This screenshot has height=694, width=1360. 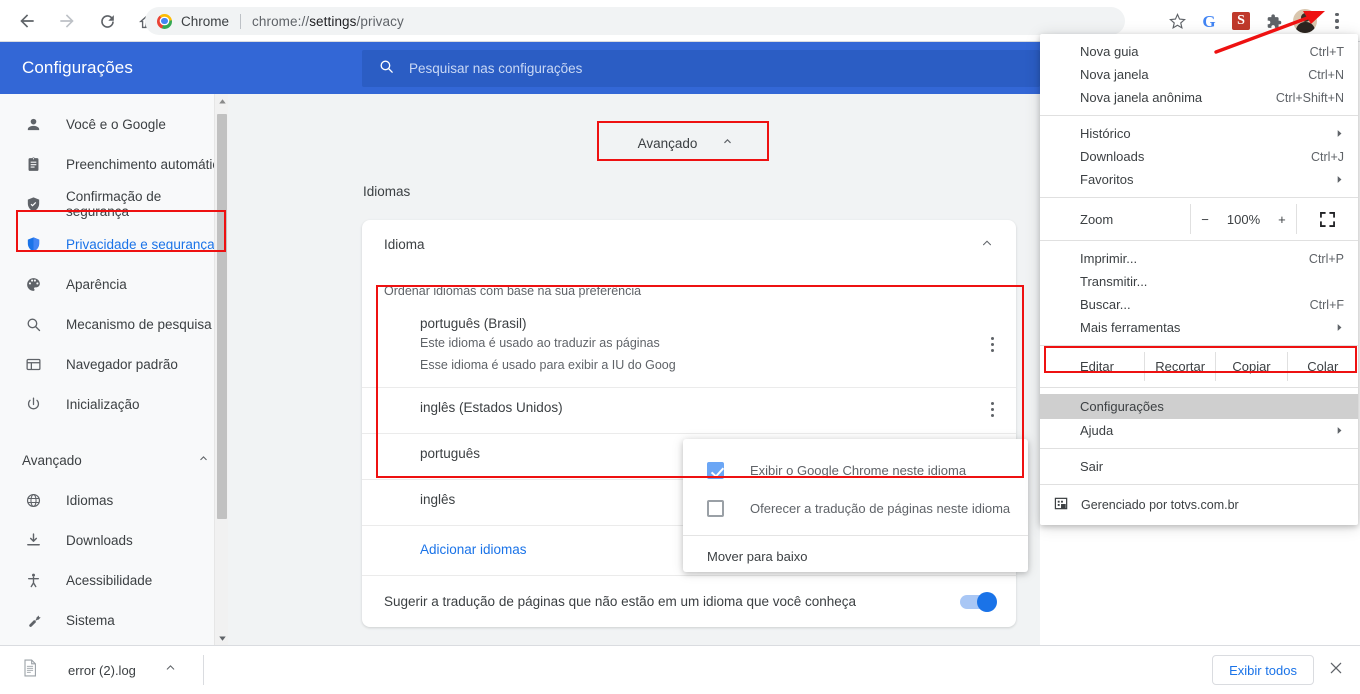 What do you see at coordinates (90, 500) in the screenshot?
I see `sidebar-item-label: Idiomas` at bounding box center [90, 500].